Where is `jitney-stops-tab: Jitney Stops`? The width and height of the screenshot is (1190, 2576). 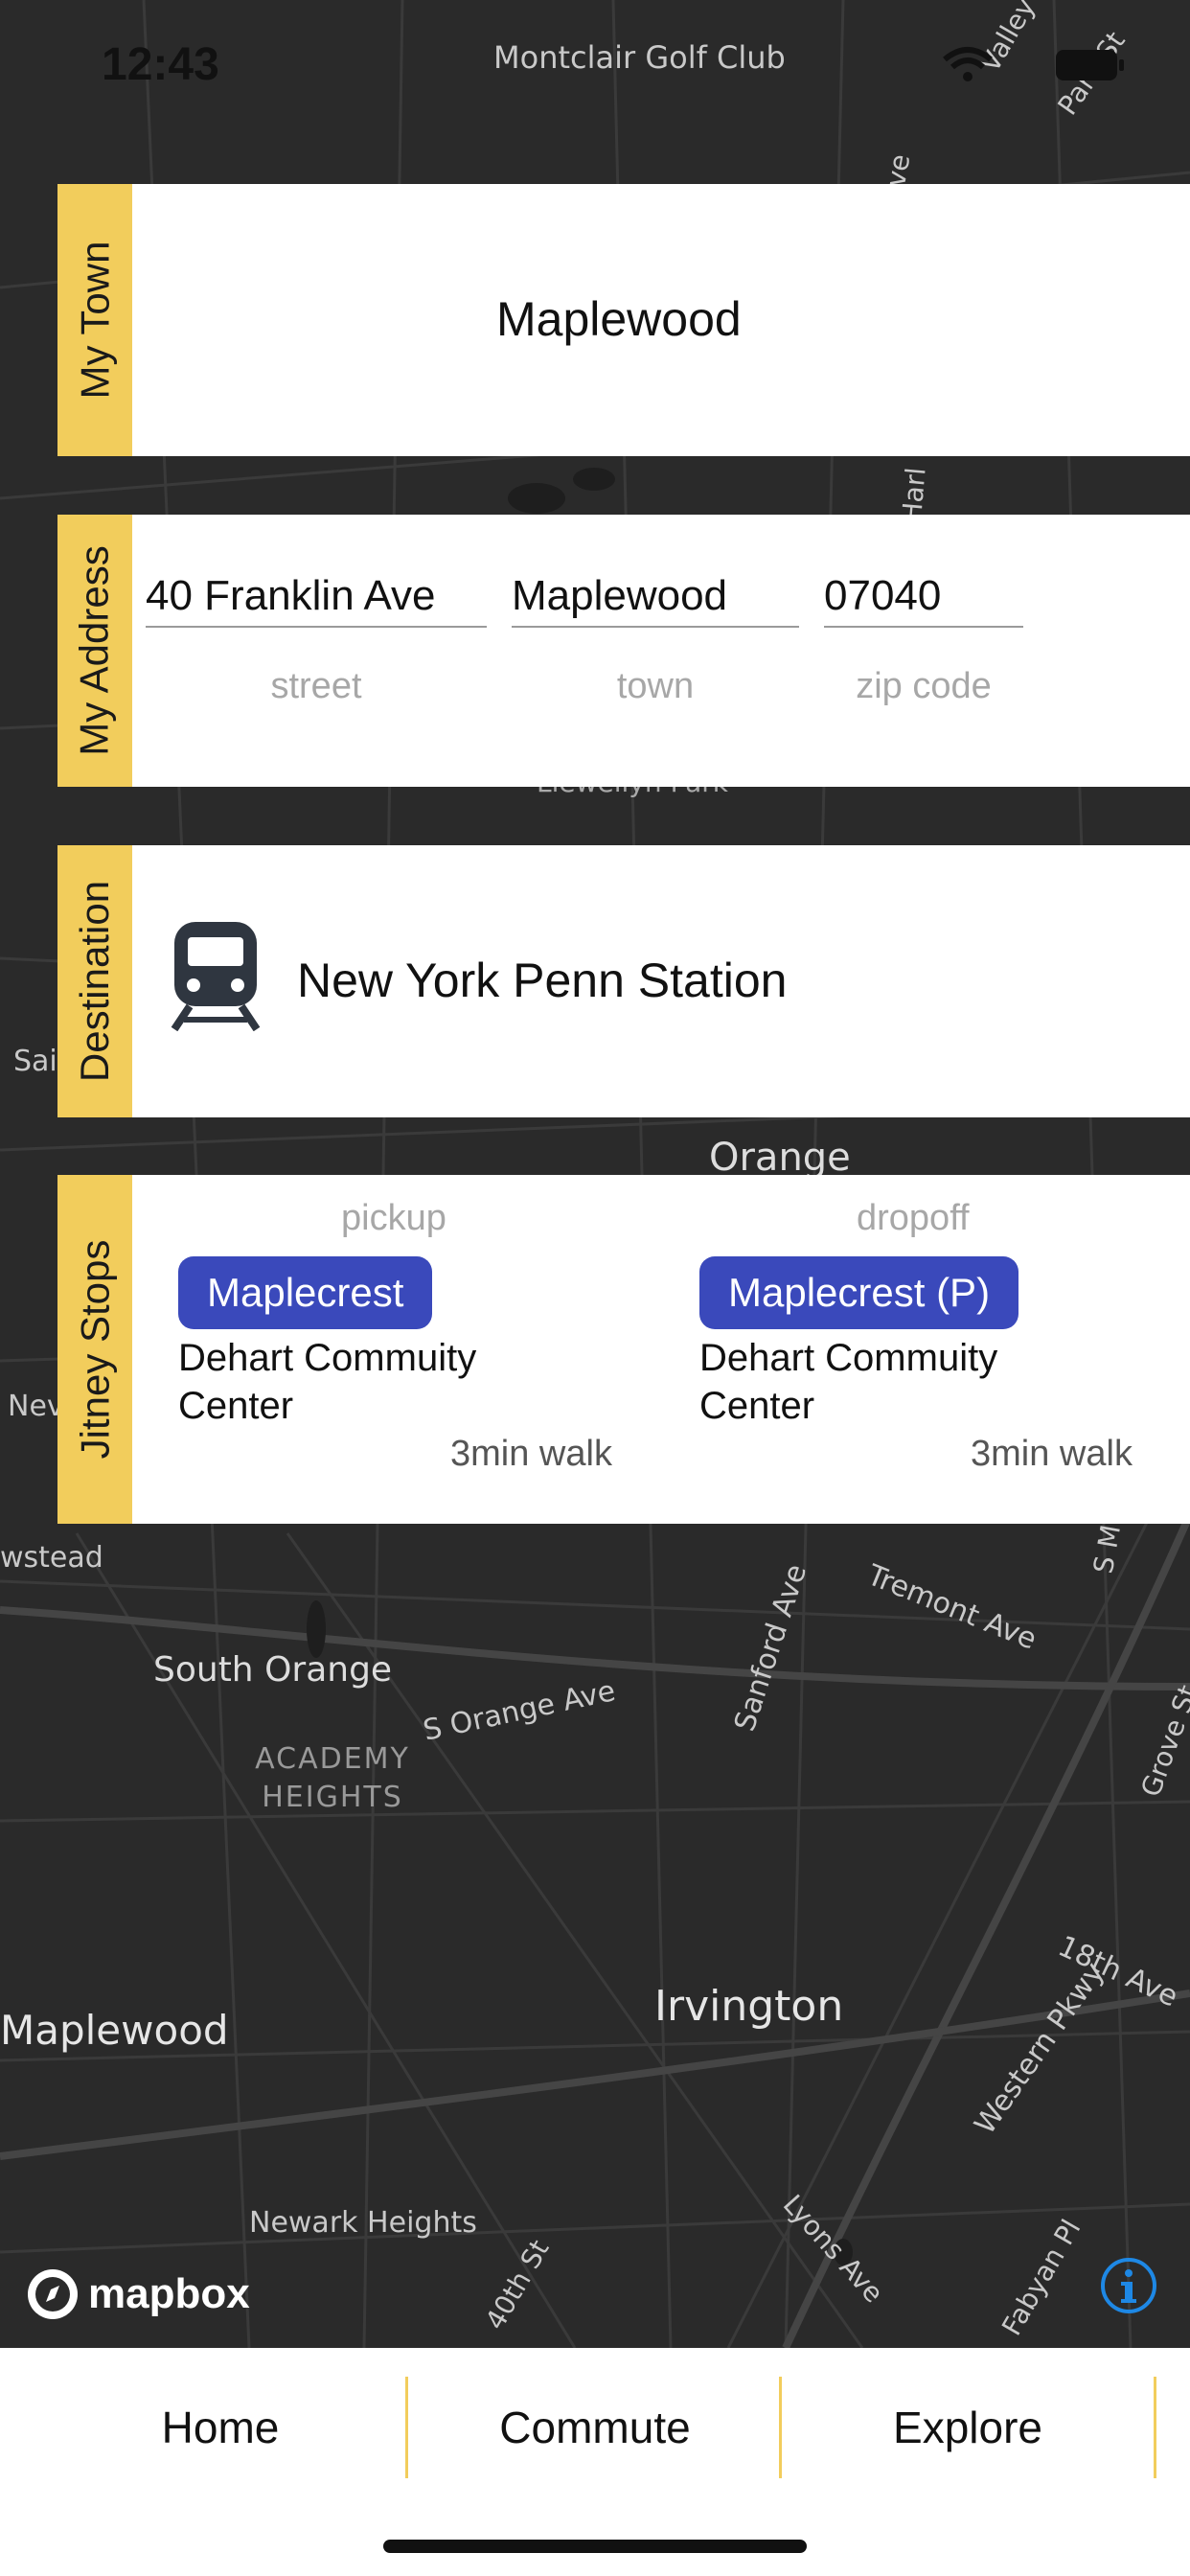
jitney-stops-tab: Jitney Stops is located at coordinates (95, 1349).